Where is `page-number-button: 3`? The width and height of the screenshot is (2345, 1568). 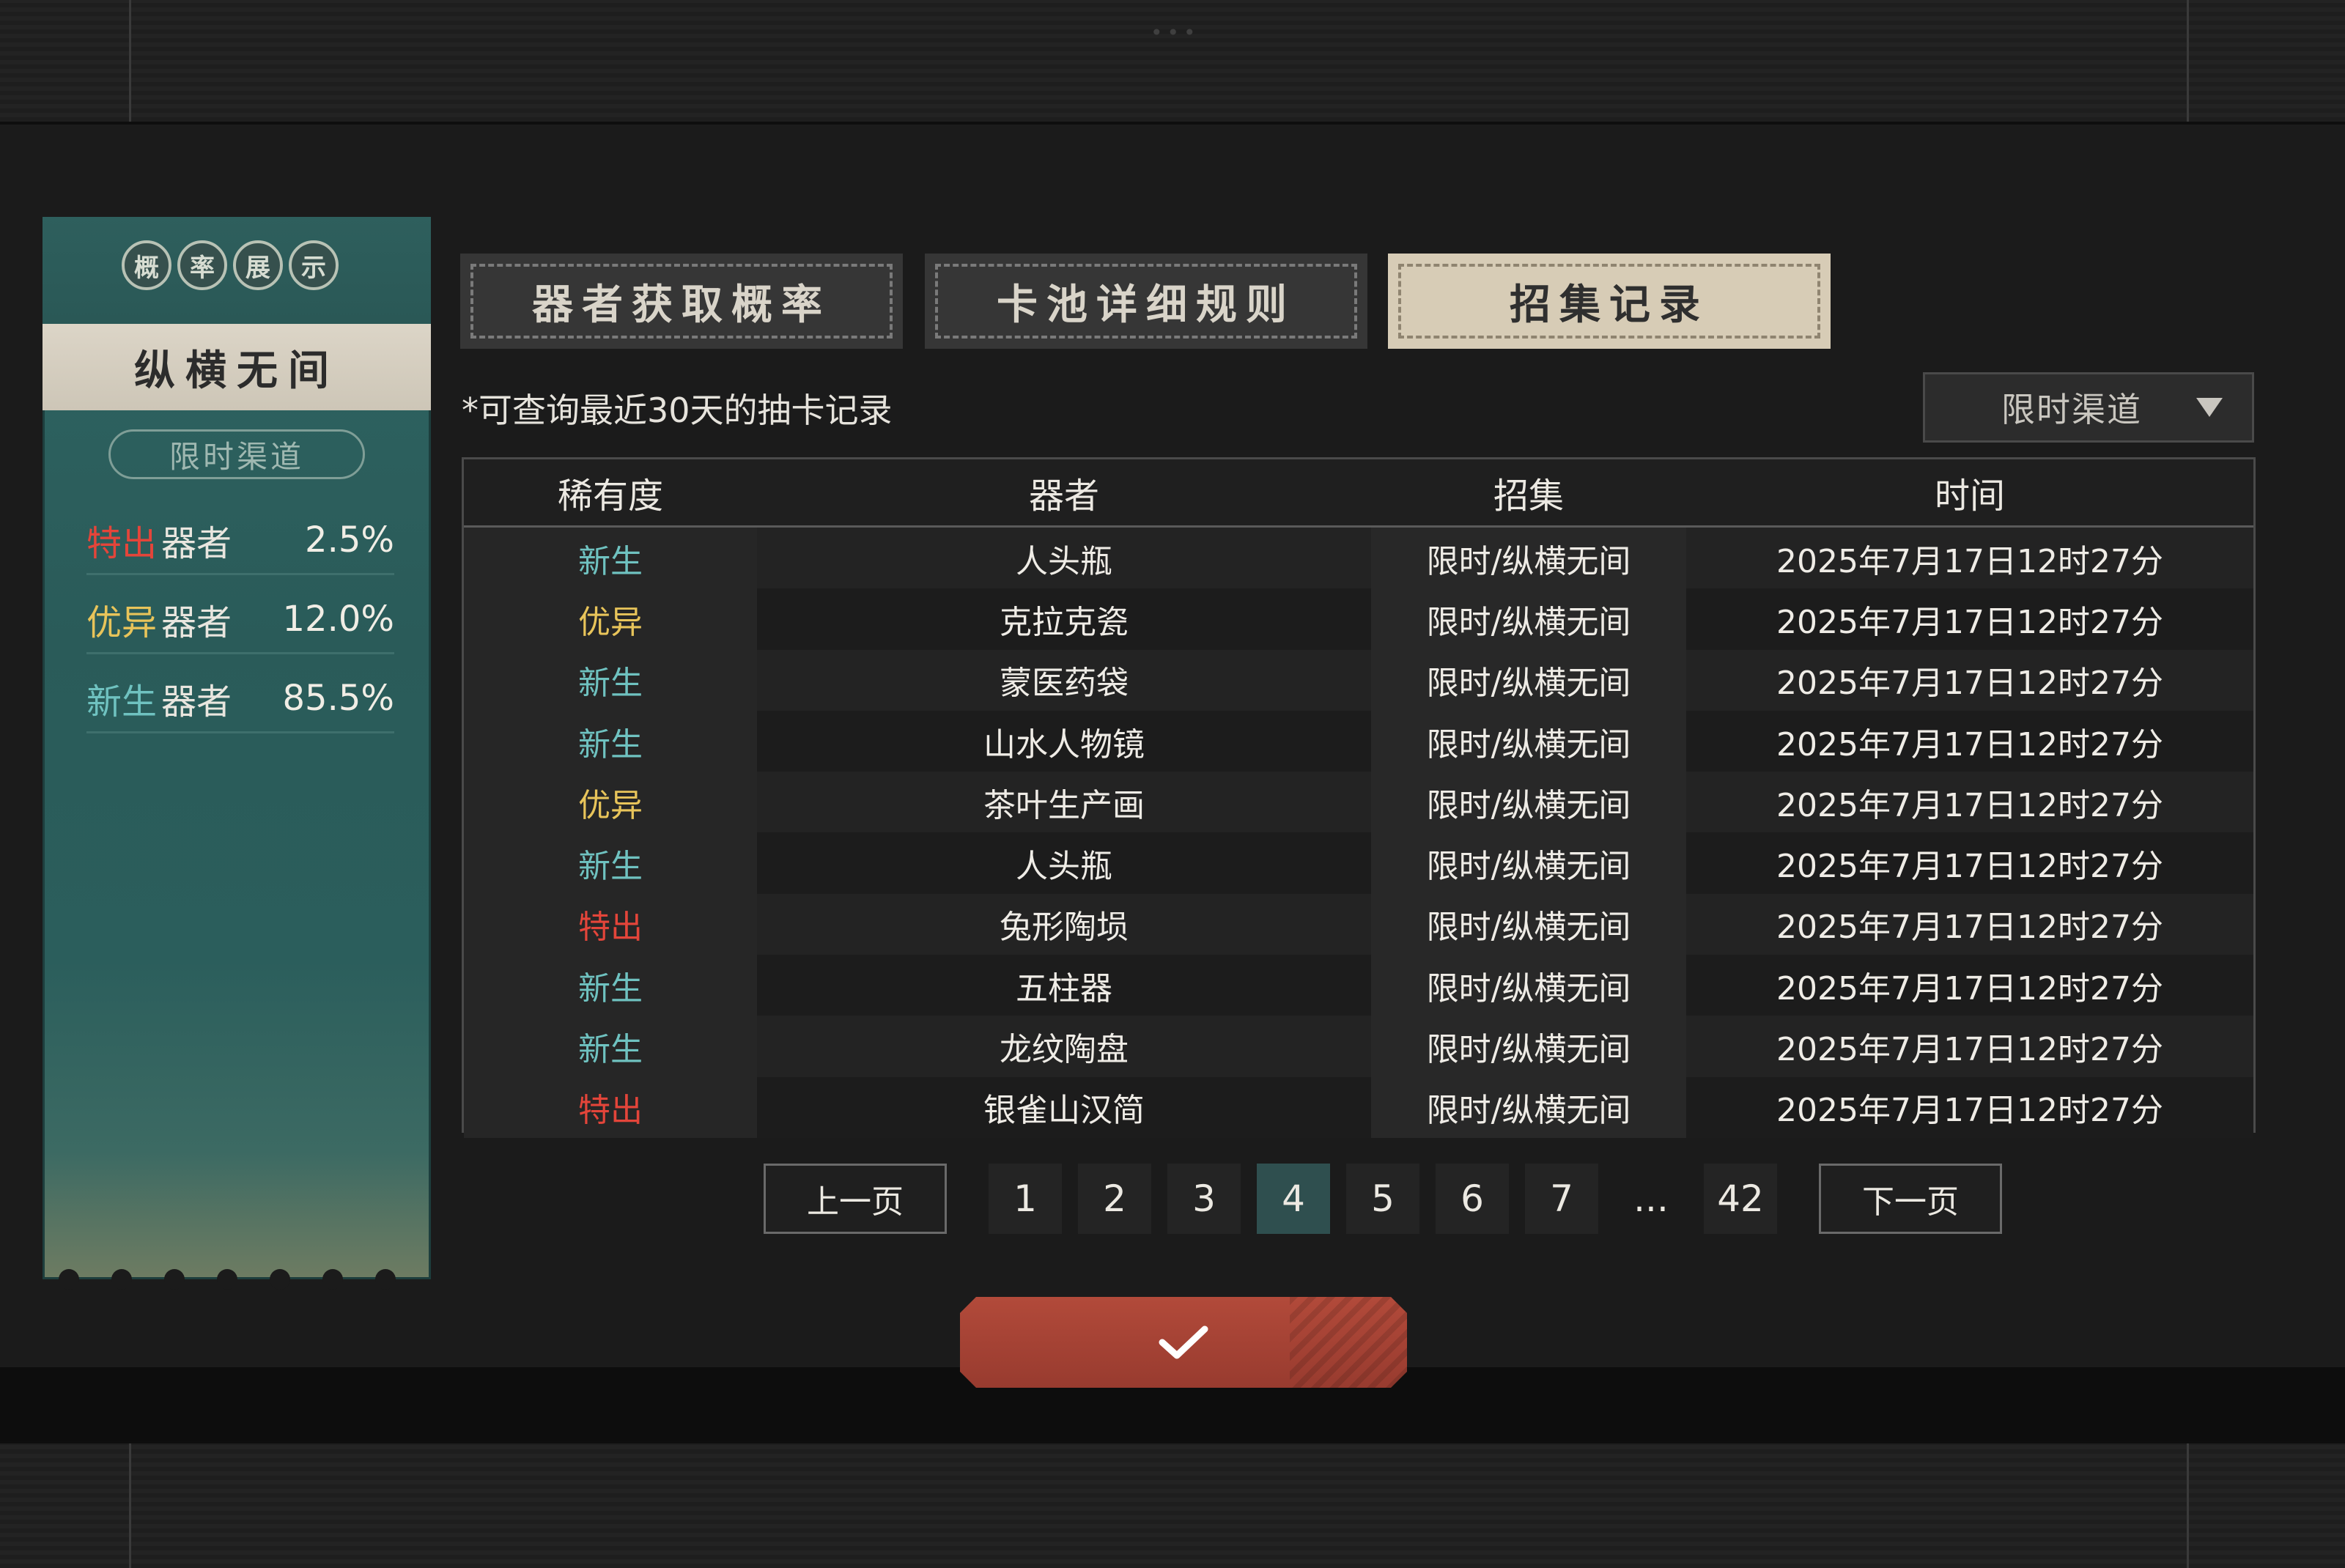 page-number-button: 3 is located at coordinates (1204, 1199).